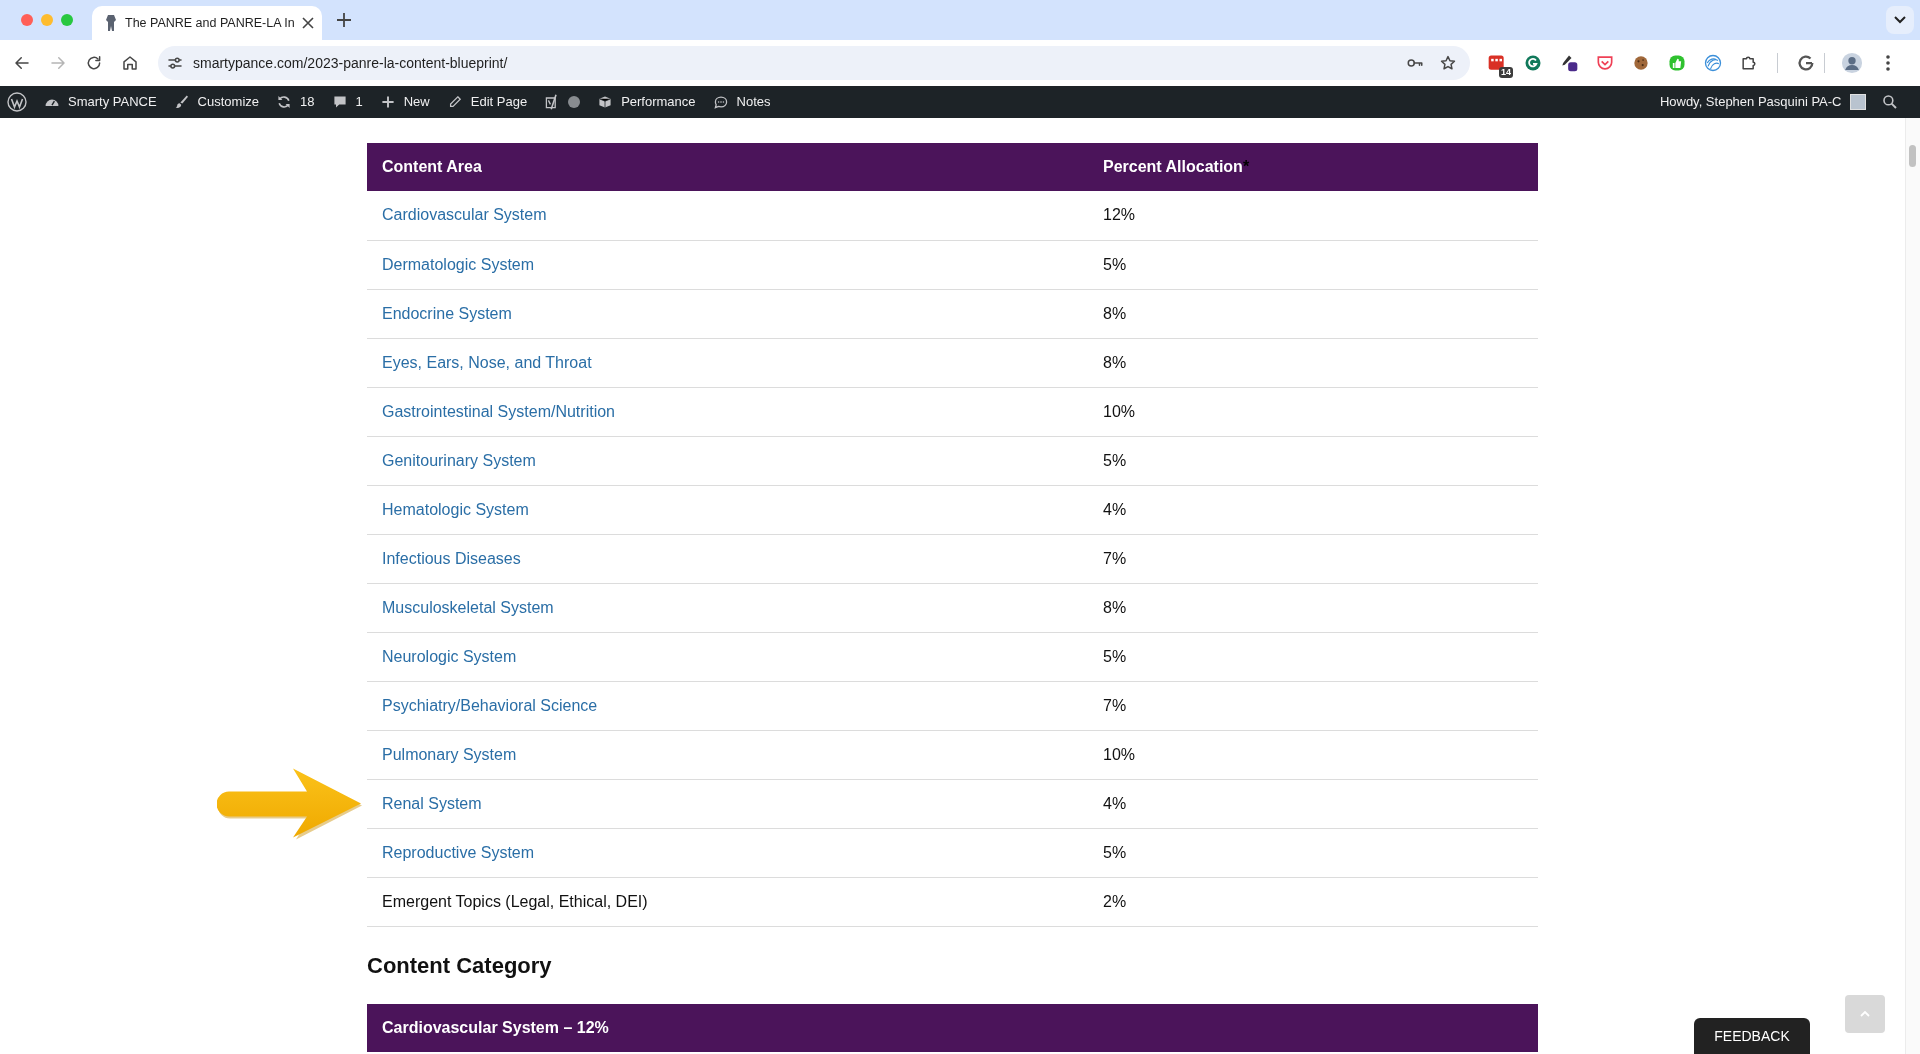  Describe the element at coordinates (455, 509) in the screenshot. I see `content-area-link: Hematologic System` at that location.